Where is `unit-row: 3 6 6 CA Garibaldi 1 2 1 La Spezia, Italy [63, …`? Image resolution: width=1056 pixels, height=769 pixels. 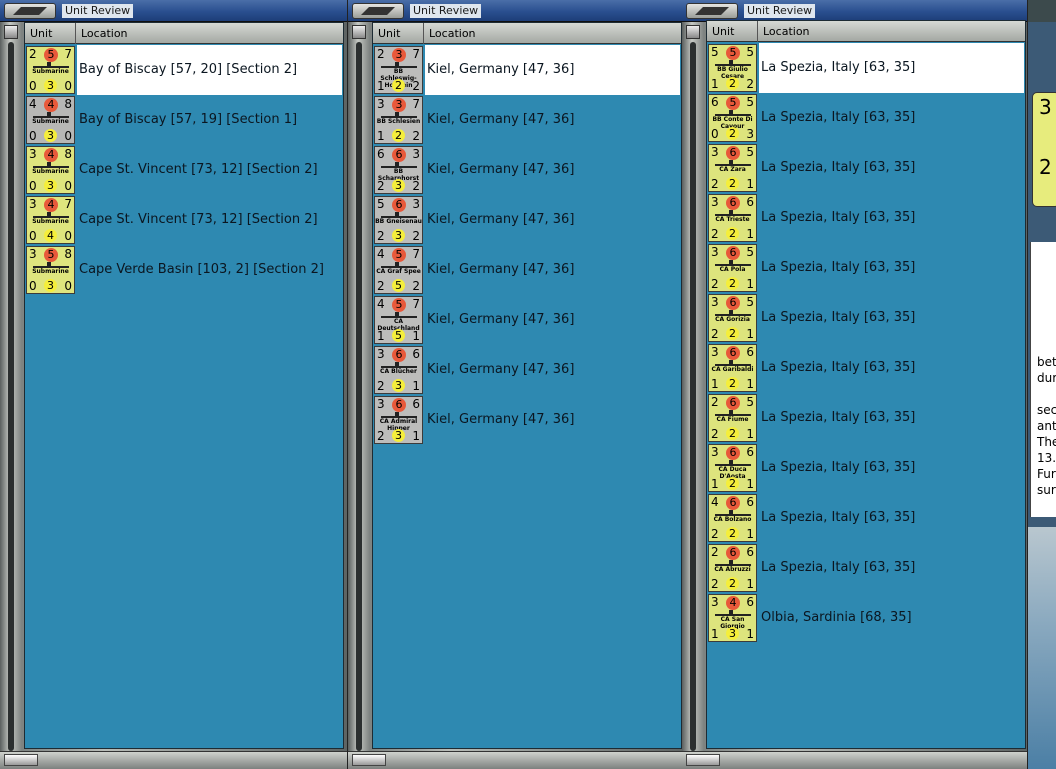
unit-row: 3 6 6 CA Garibaldi 1 2 1 La Spezia, Italy [63, … is located at coordinates (866, 368).